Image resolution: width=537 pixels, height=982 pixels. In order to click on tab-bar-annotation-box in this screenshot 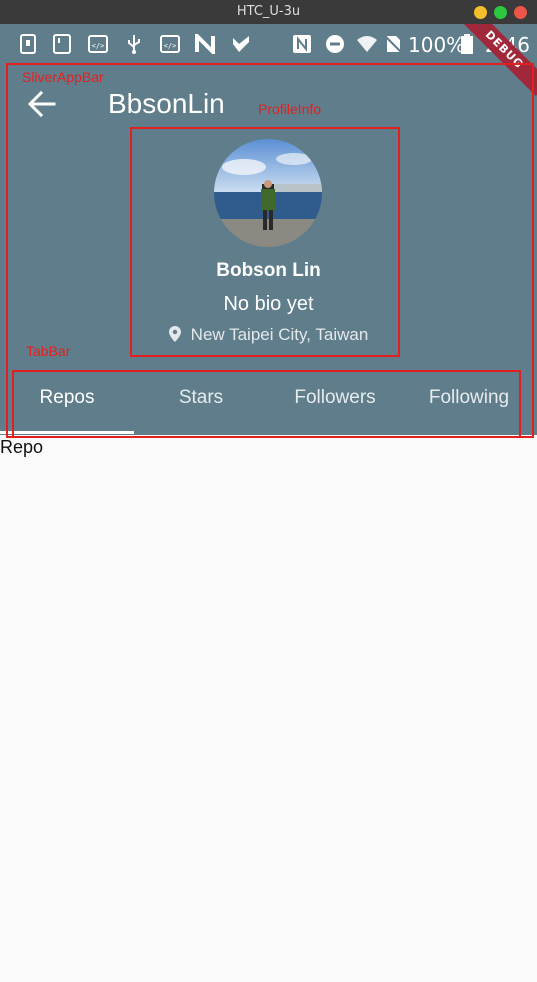, I will do `click(266, 404)`.